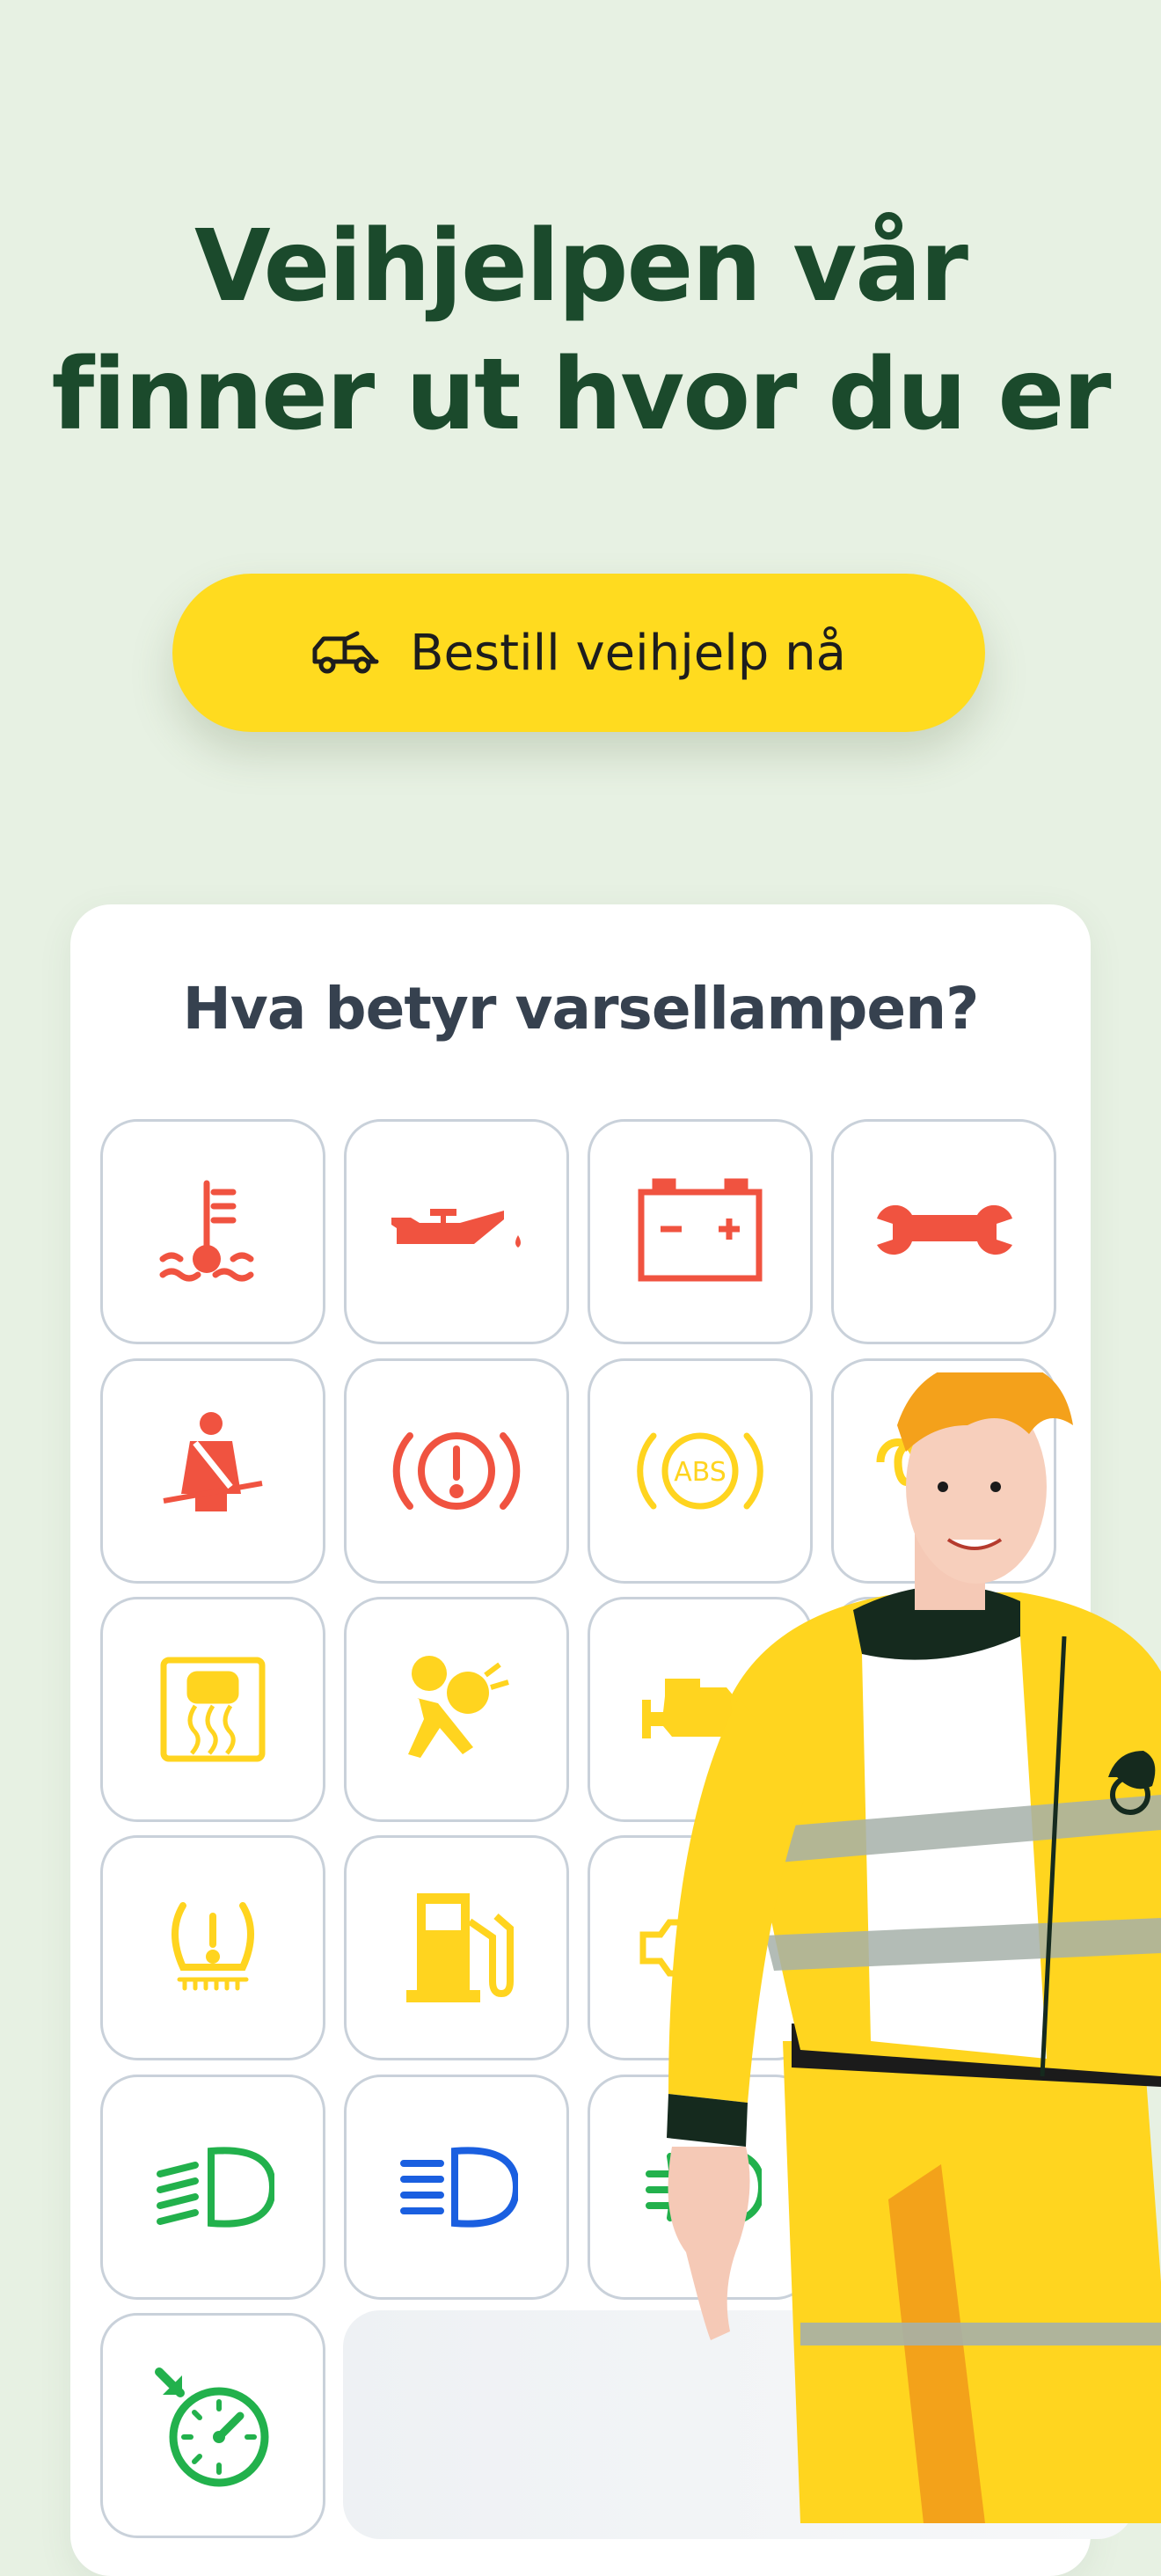 The width and height of the screenshot is (1161, 2576). Describe the element at coordinates (580, 330) in the screenshot. I see `page-title: Veihjelpen vår finner ut hvor du er` at that location.